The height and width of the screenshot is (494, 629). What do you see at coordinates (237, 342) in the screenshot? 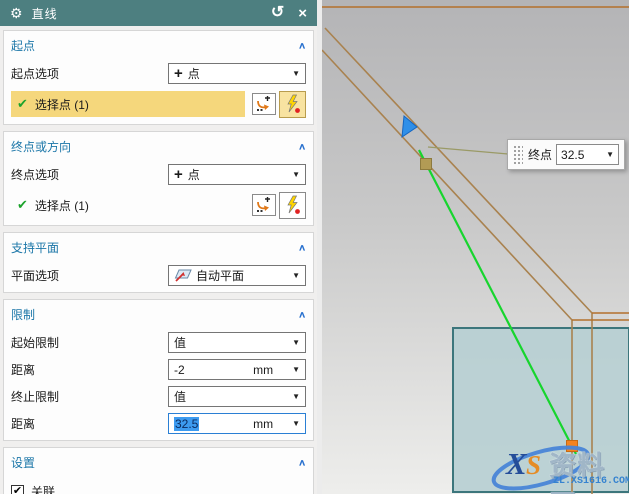
I see `start-limit-dropdown: 值 ▼` at bounding box center [237, 342].